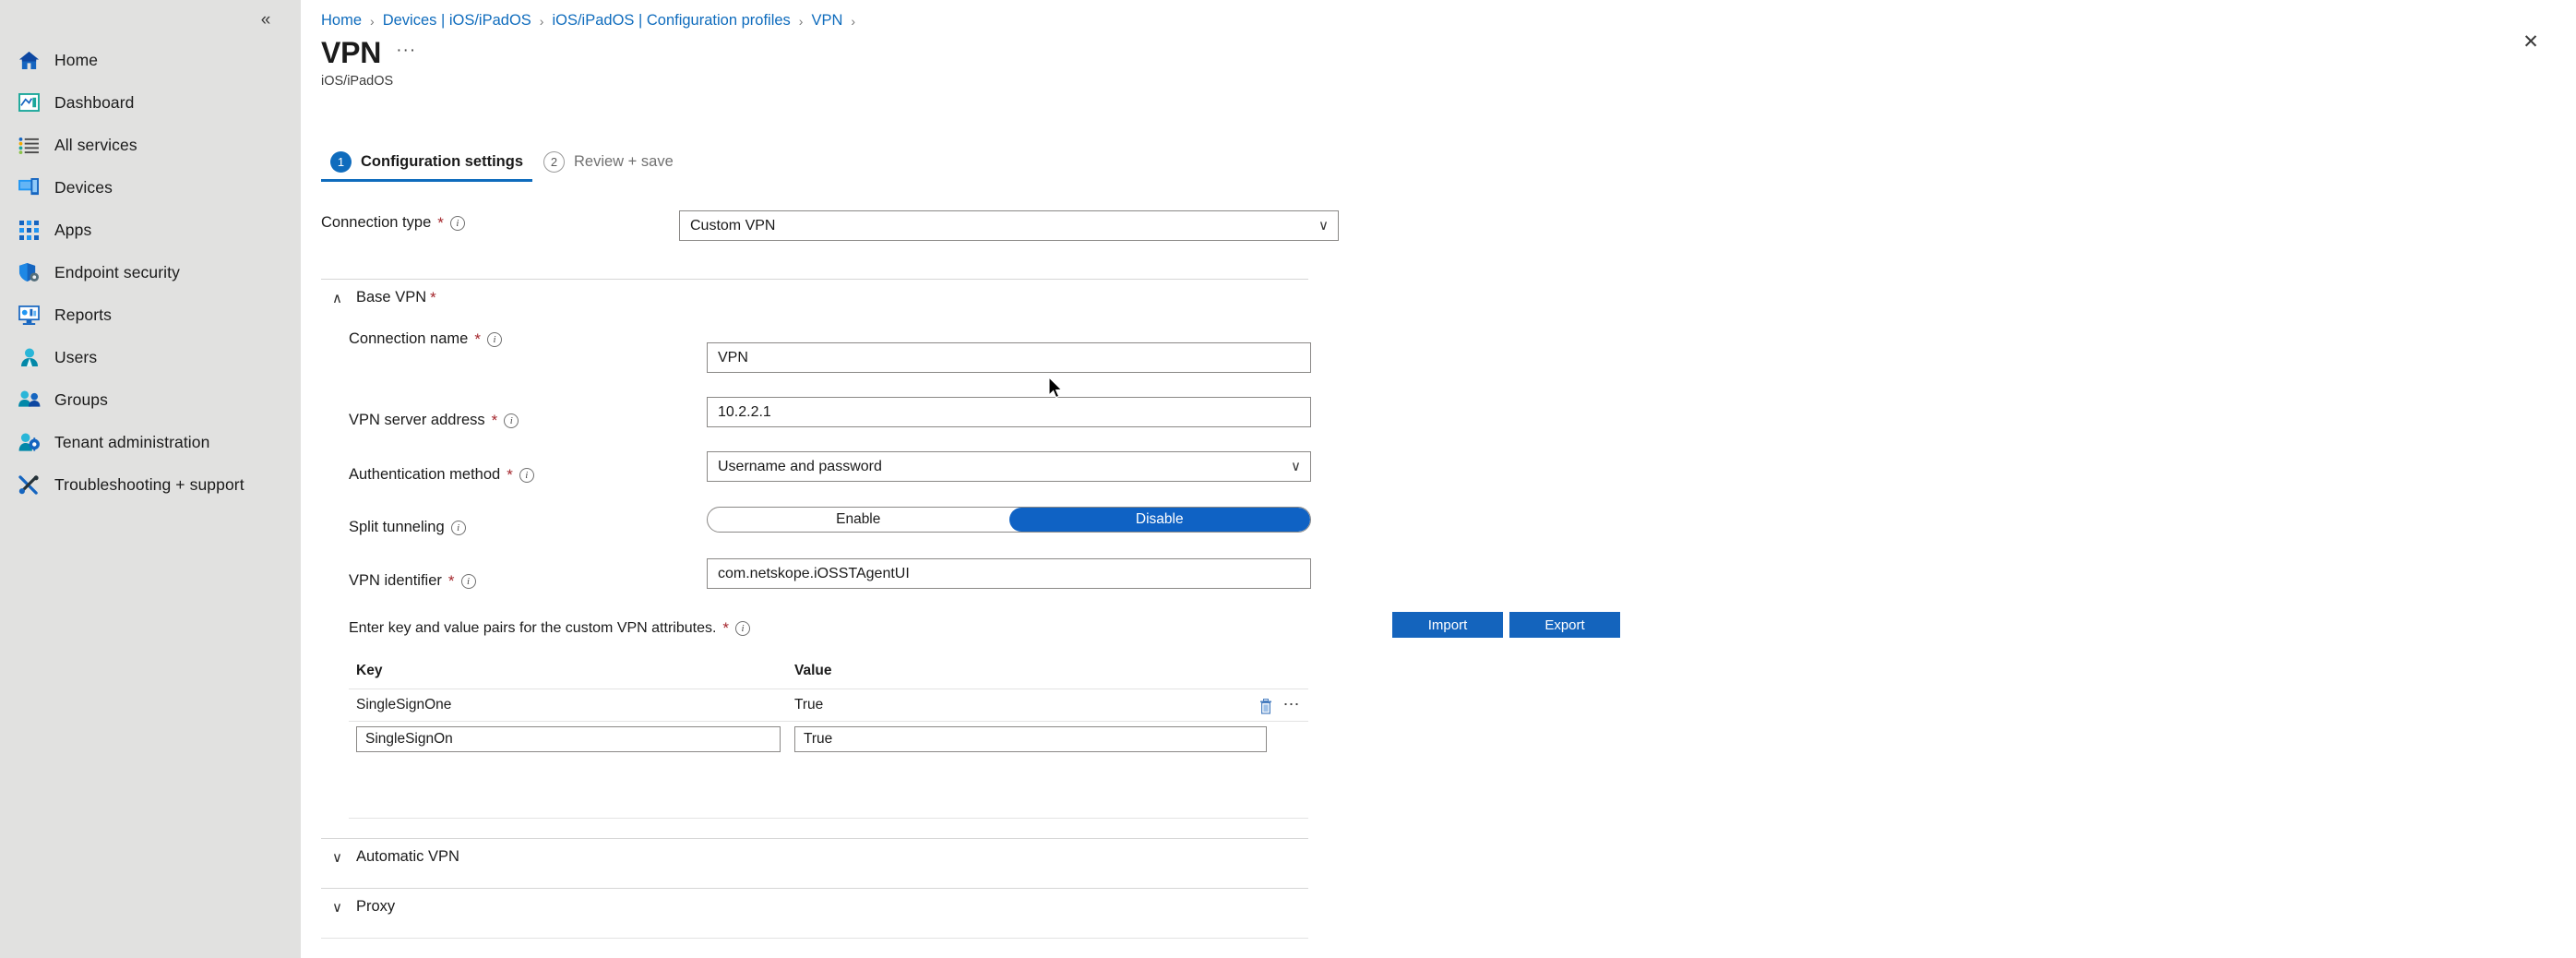  Describe the element at coordinates (29, 145) in the screenshot. I see `all-services-icon` at that location.